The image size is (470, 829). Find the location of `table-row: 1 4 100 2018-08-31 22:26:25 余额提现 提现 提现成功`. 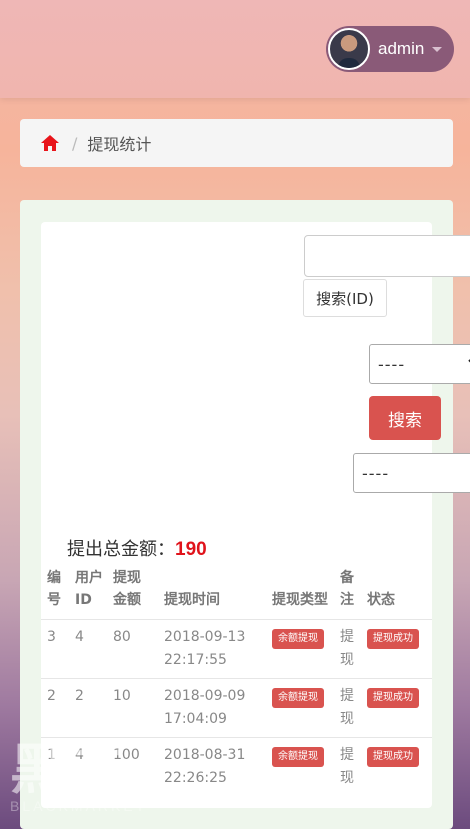

table-row: 1 4 100 2018-08-31 22:26:25 余额提现 提现 提现成功 is located at coordinates (236, 766).